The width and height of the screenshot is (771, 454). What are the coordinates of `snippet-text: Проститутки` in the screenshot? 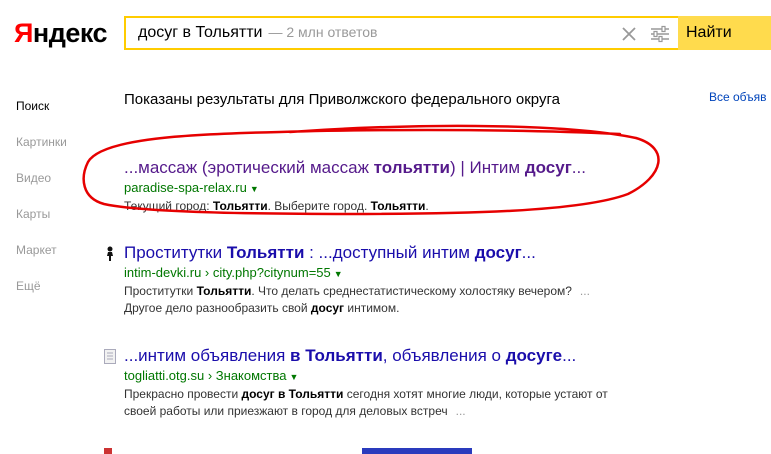 It's located at (160, 291).